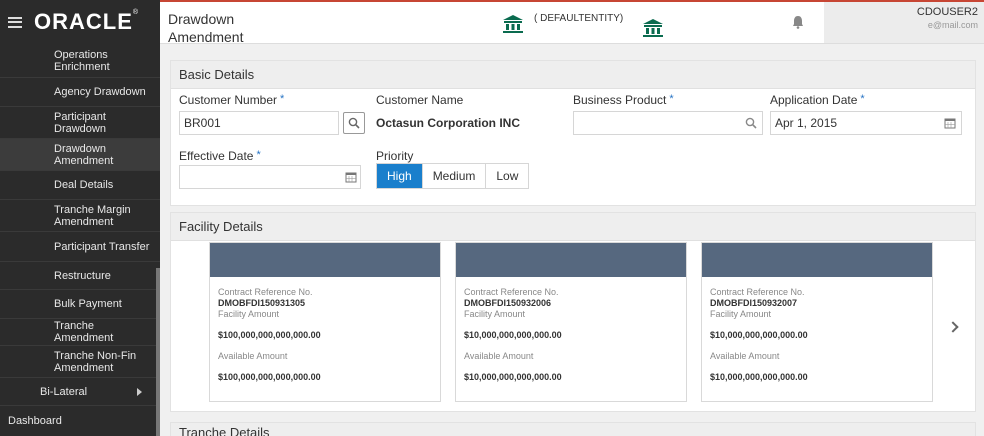  I want to click on sidebar-item-bulk-payment: Bulk Payment, so click(80, 304).